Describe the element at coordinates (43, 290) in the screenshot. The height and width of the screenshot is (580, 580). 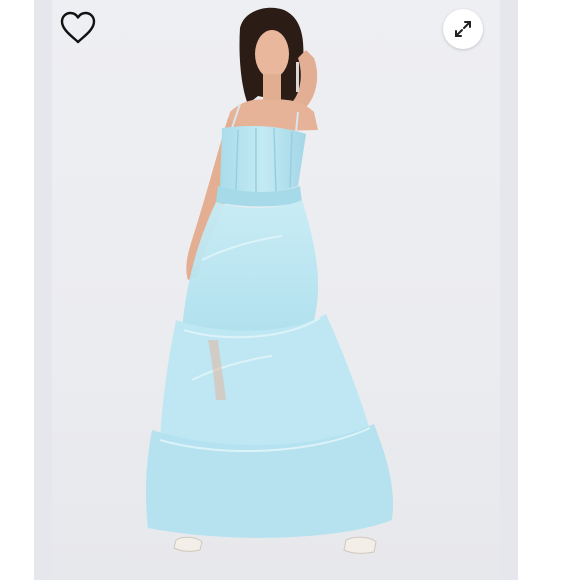
I see `previous-image-strip` at that location.